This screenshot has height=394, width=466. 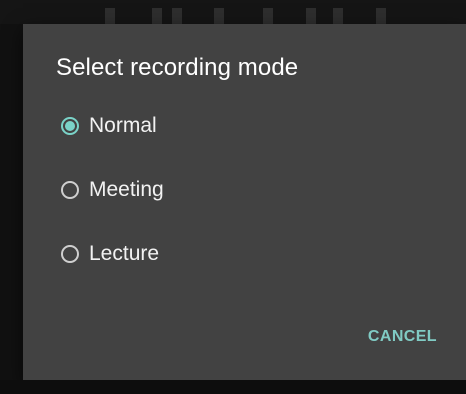 I want to click on option-label: Meeting, so click(x=126, y=189).